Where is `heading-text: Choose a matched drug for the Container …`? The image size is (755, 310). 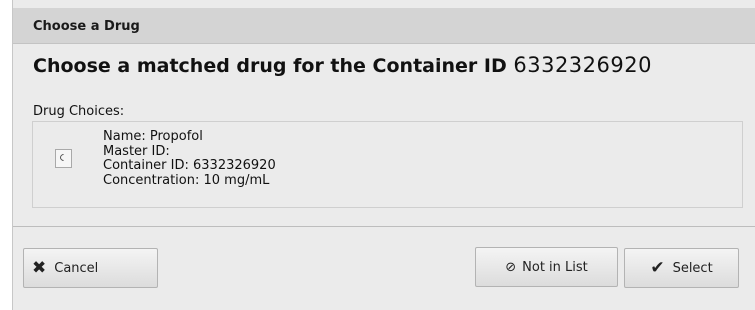 heading-text: Choose a matched drug for the Container … is located at coordinates (270, 66).